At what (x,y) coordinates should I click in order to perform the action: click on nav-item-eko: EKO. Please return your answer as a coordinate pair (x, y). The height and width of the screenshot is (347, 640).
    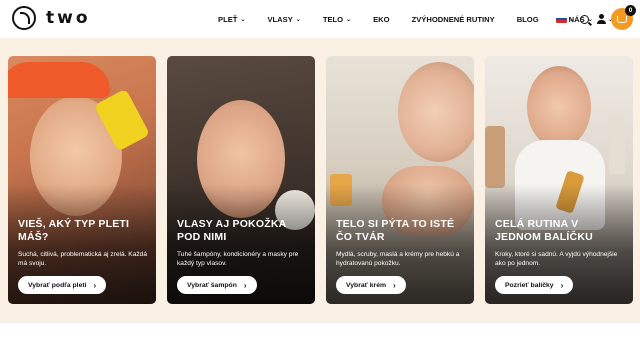
    Looking at the image, I should click on (381, 19).